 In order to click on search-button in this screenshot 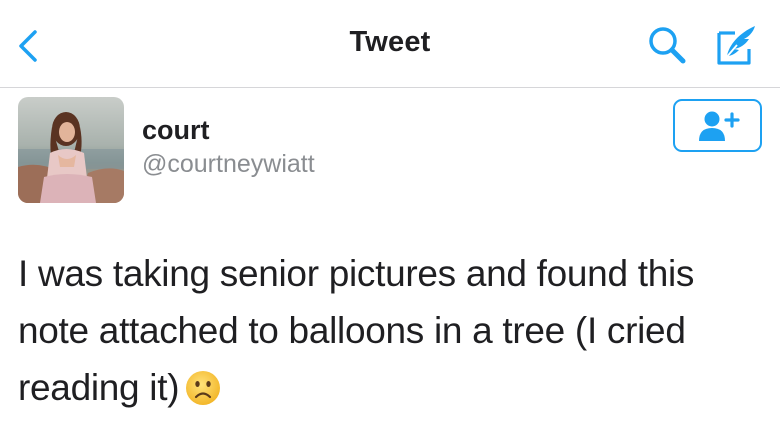, I will do `click(667, 45)`.